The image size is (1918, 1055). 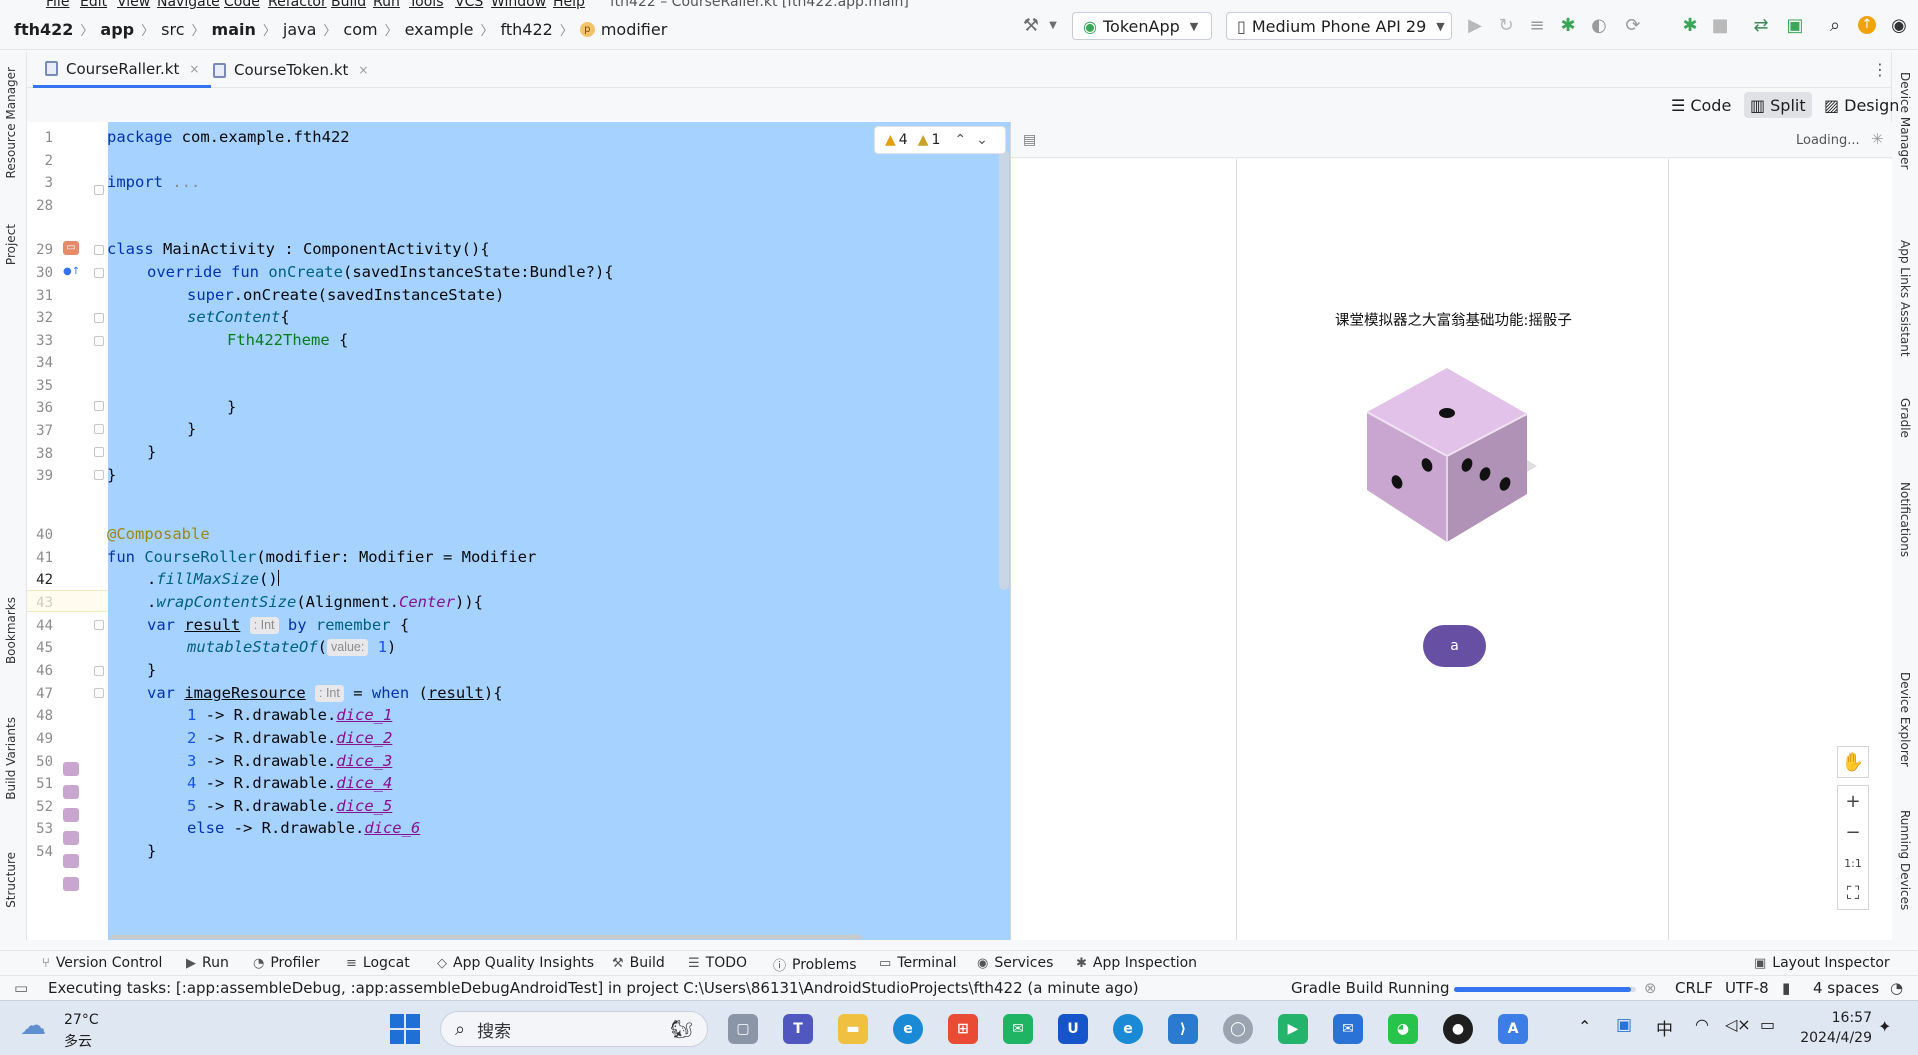 What do you see at coordinates (172, 29) in the screenshot?
I see `breadcrumb-src: src` at bounding box center [172, 29].